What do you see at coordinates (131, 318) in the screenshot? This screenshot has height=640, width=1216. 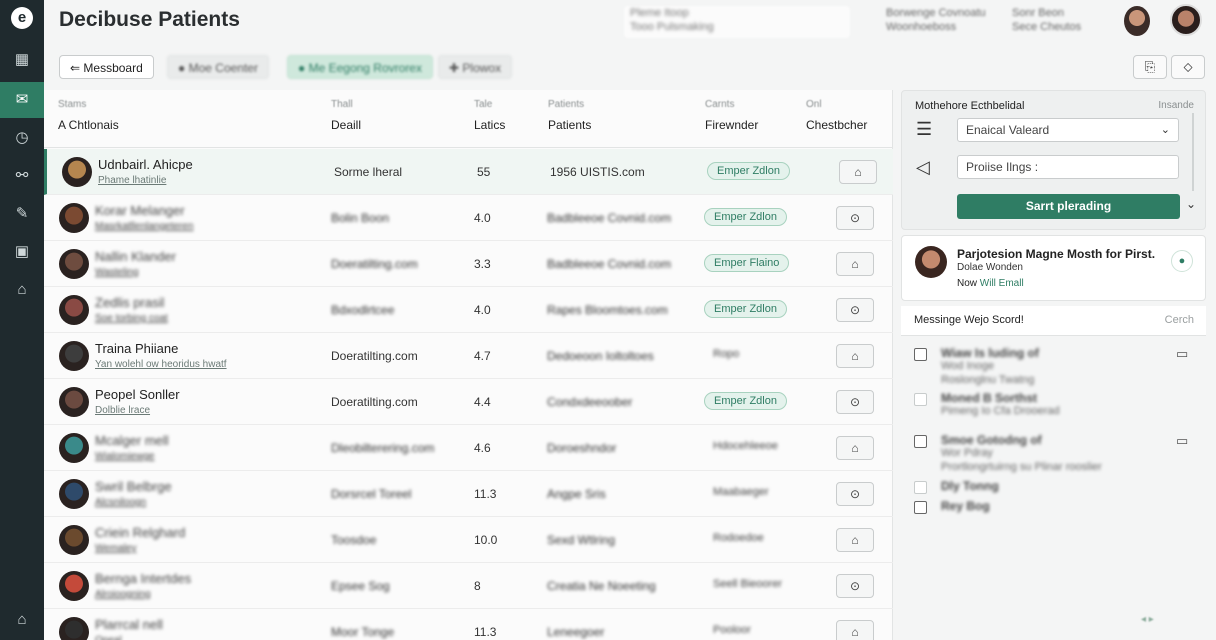 I see `patient-sub: Soe torbing coat` at bounding box center [131, 318].